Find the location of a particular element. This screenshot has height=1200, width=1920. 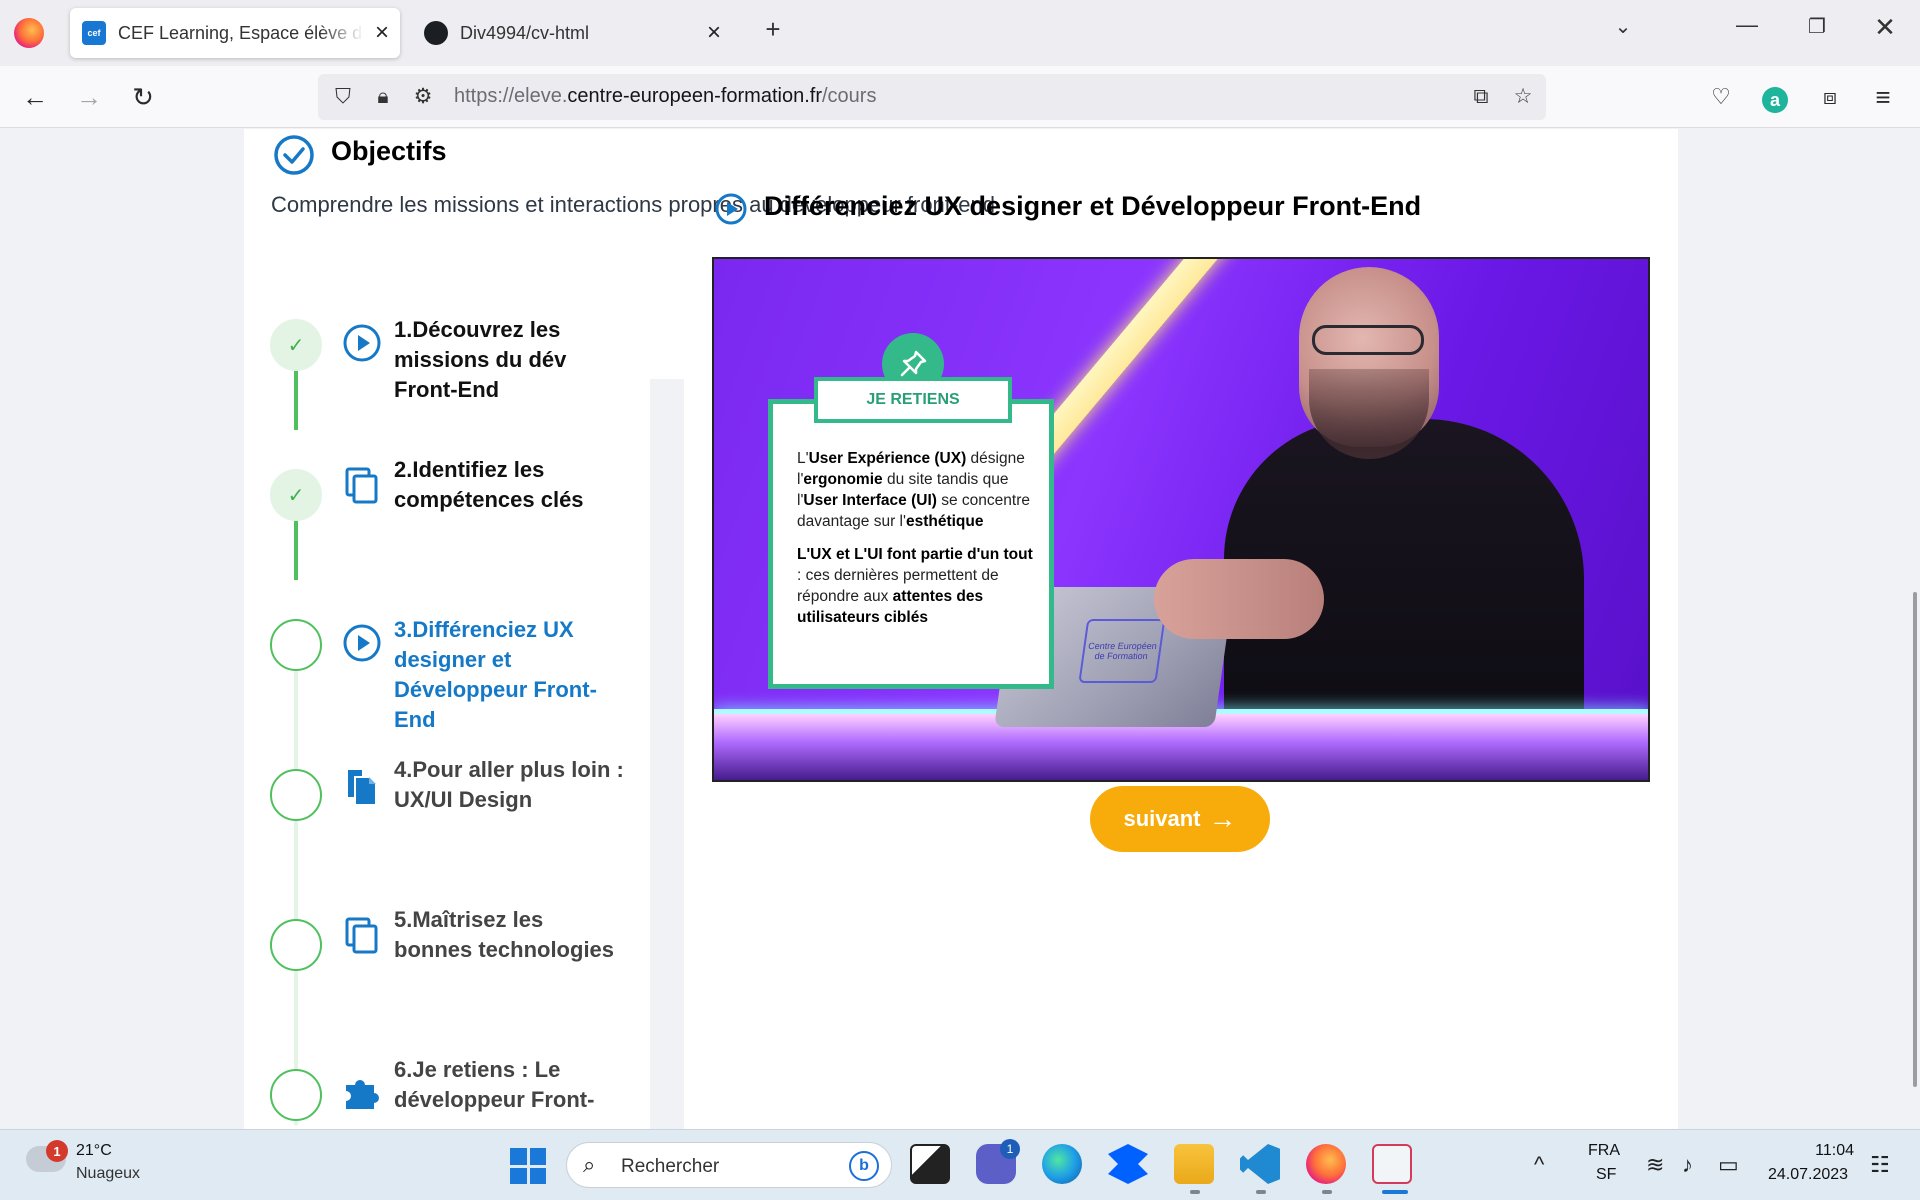

extensions-puzzle-icon: ⧈ is located at coordinates (1830, 97).